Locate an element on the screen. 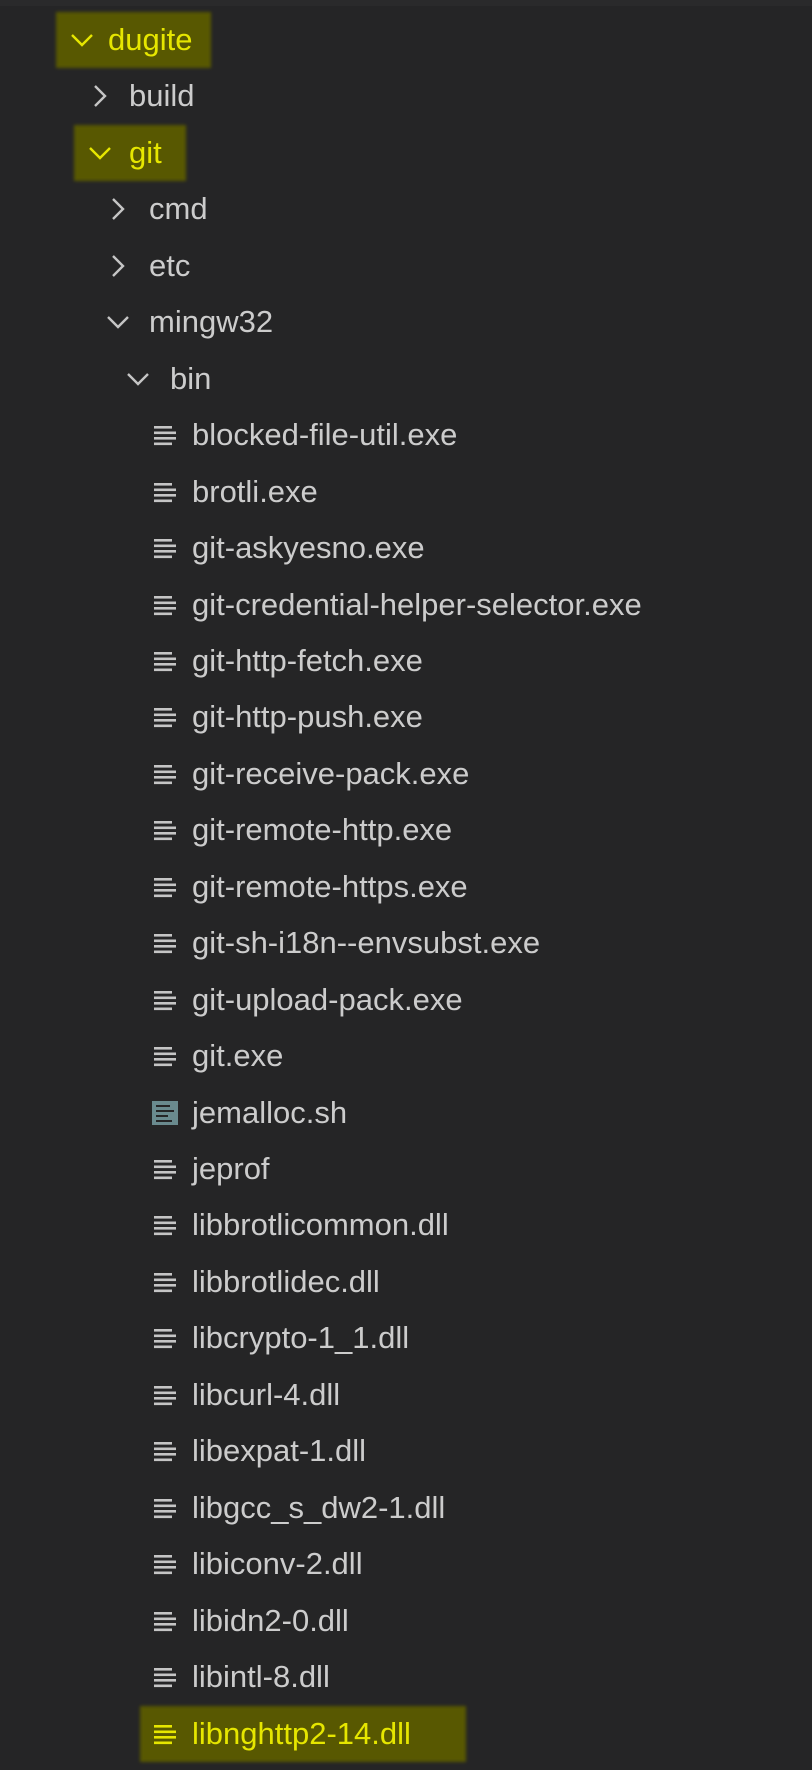  tree-file-row: libnghttp2-14.dll is located at coordinates (406, 1733).